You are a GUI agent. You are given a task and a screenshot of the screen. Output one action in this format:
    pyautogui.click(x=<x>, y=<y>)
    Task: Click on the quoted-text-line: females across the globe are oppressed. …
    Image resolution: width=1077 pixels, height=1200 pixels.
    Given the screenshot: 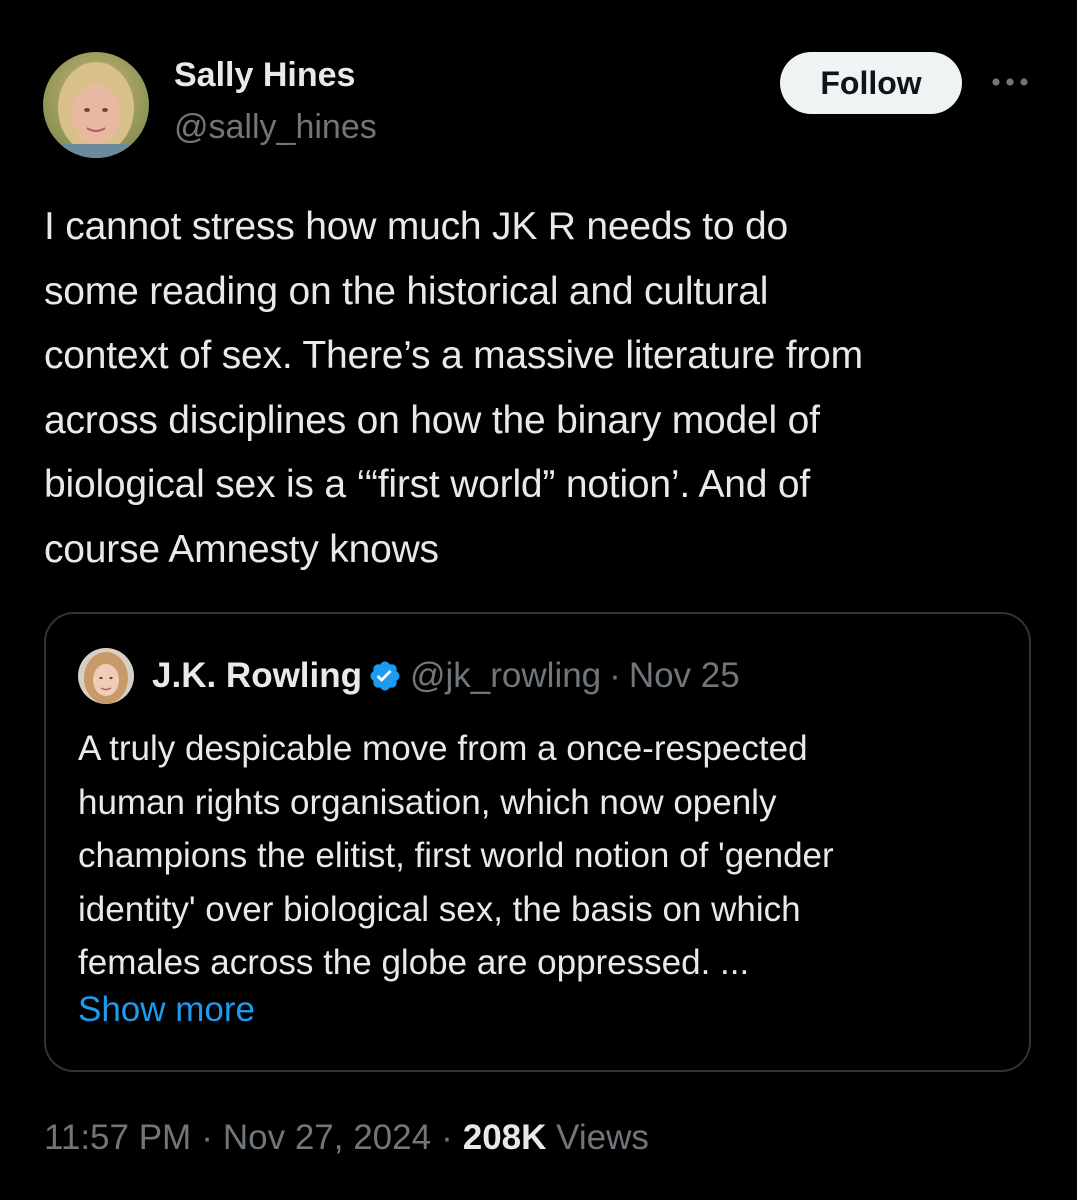 What is the action you would take?
    pyautogui.click(x=414, y=963)
    